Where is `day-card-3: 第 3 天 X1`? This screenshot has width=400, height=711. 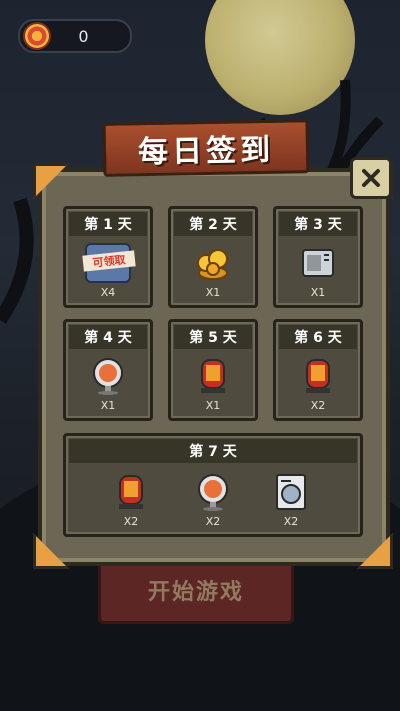
day-card-3: 第 3 天 X1 is located at coordinates (318, 257).